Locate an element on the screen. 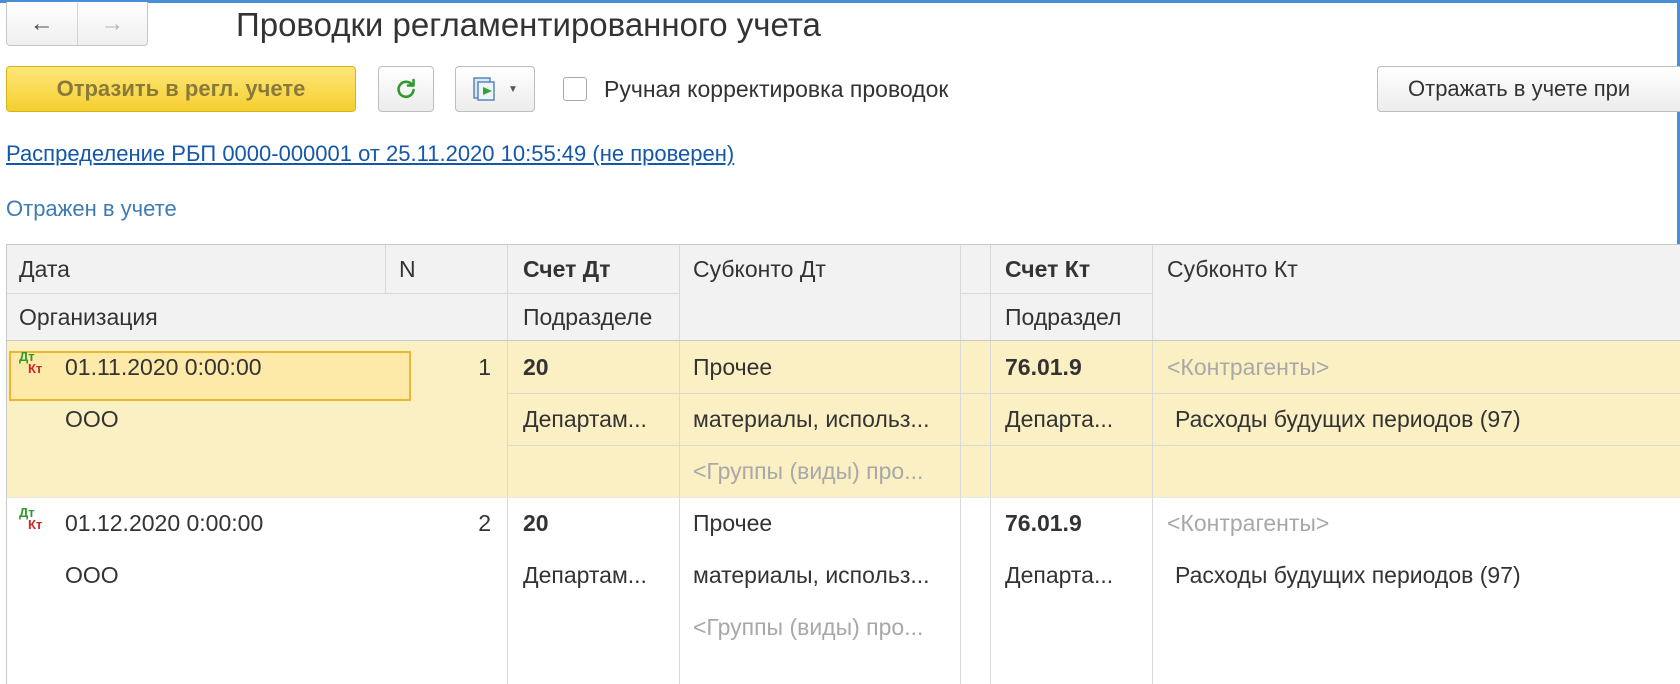  table-row-1-account-dt: 20 is located at coordinates (598, 367).